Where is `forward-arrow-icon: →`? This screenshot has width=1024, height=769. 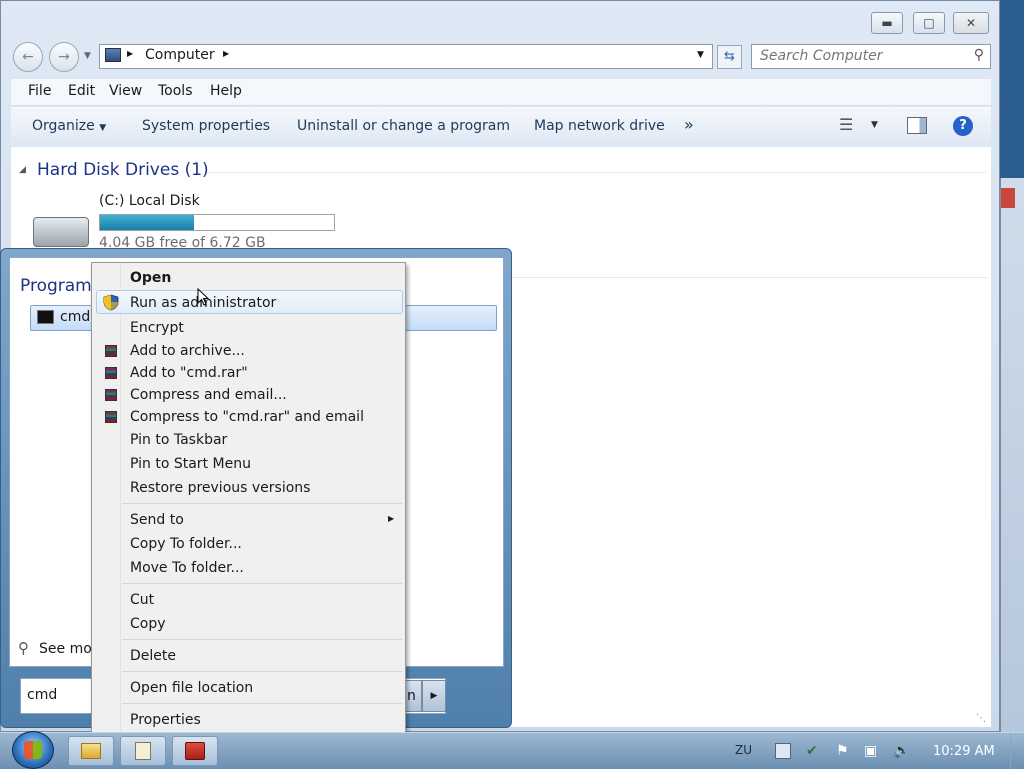
forward-arrow-icon: → is located at coordinates (64, 57).